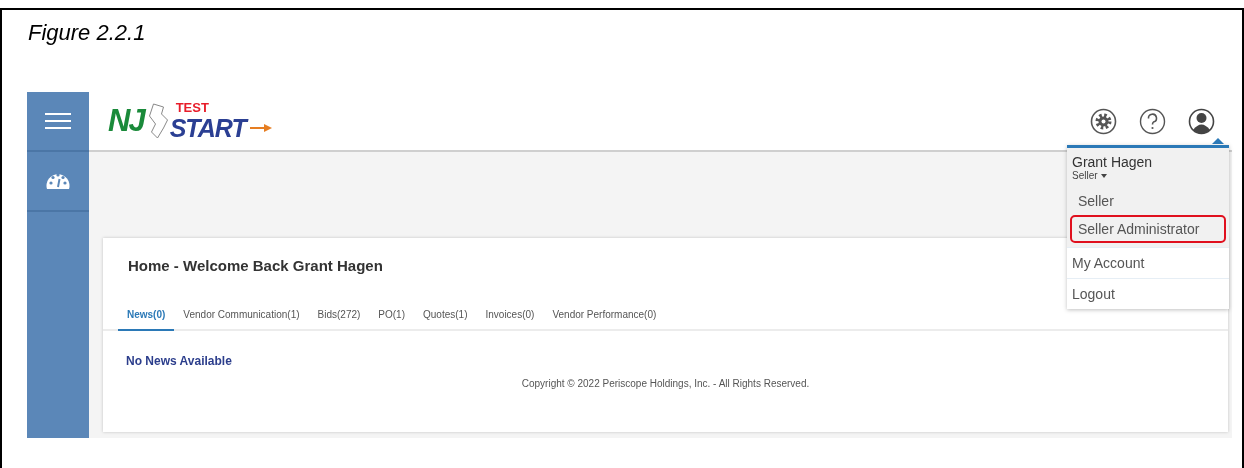  What do you see at coordinates (1152, 121) in the screenshot?
I see `help-button` at bounding box center [1152, 121].